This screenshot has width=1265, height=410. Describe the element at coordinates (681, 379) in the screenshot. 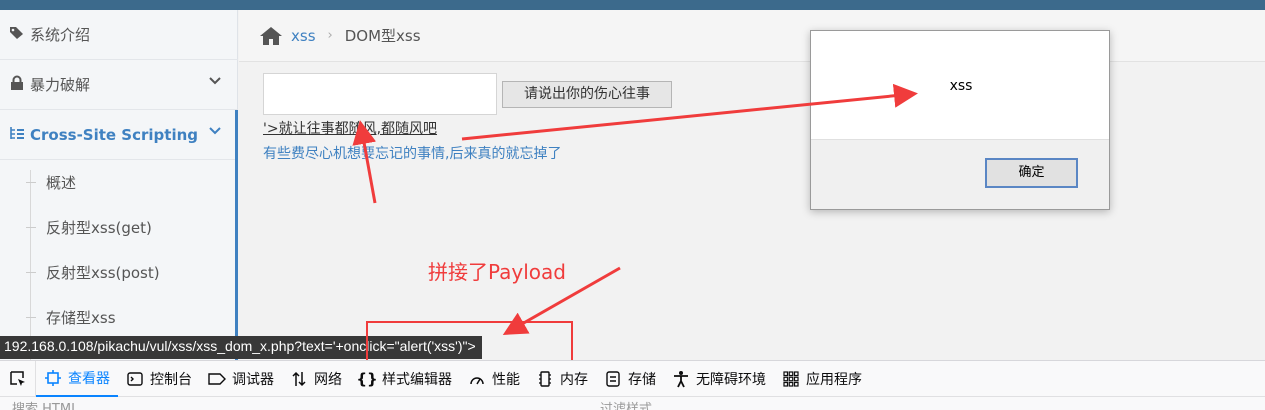

I see `accessibility-icon` at that location.